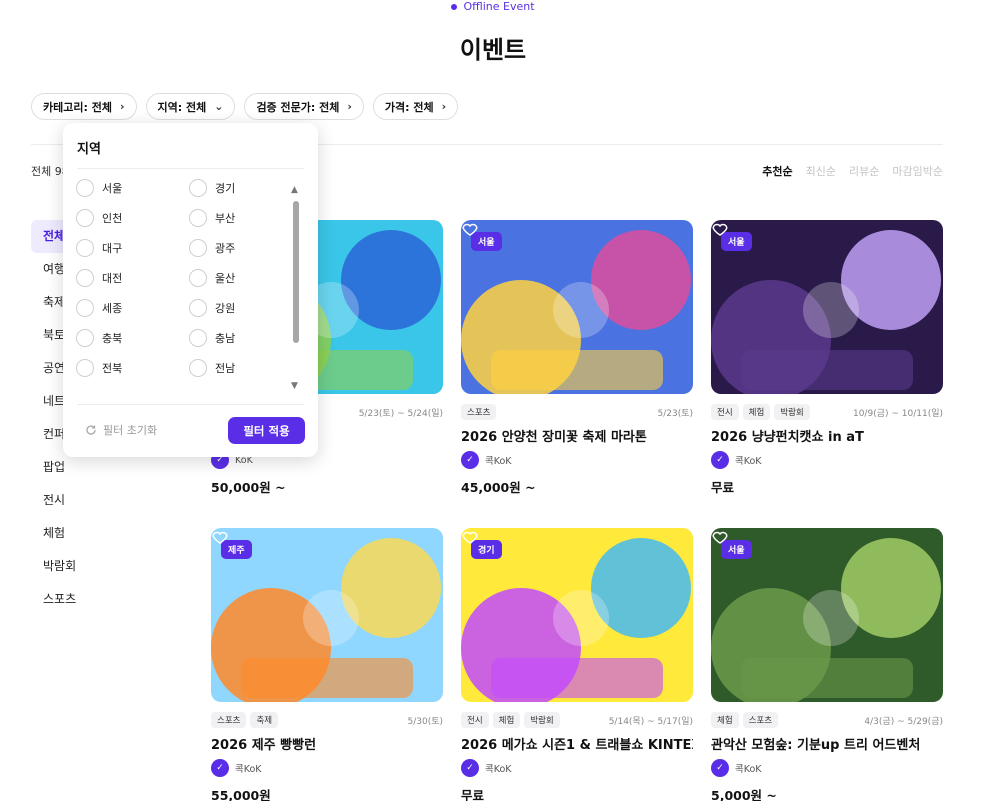  Describe the element at coordinates (294, 190) in the screenshot. I see `scroll-up-icon: ▲` at that location.